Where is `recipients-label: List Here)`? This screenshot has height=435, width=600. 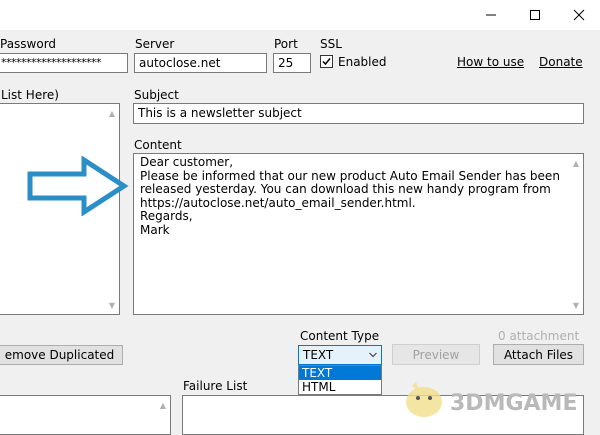
recipients-label: List Here) is located at coordinates (30, 95).